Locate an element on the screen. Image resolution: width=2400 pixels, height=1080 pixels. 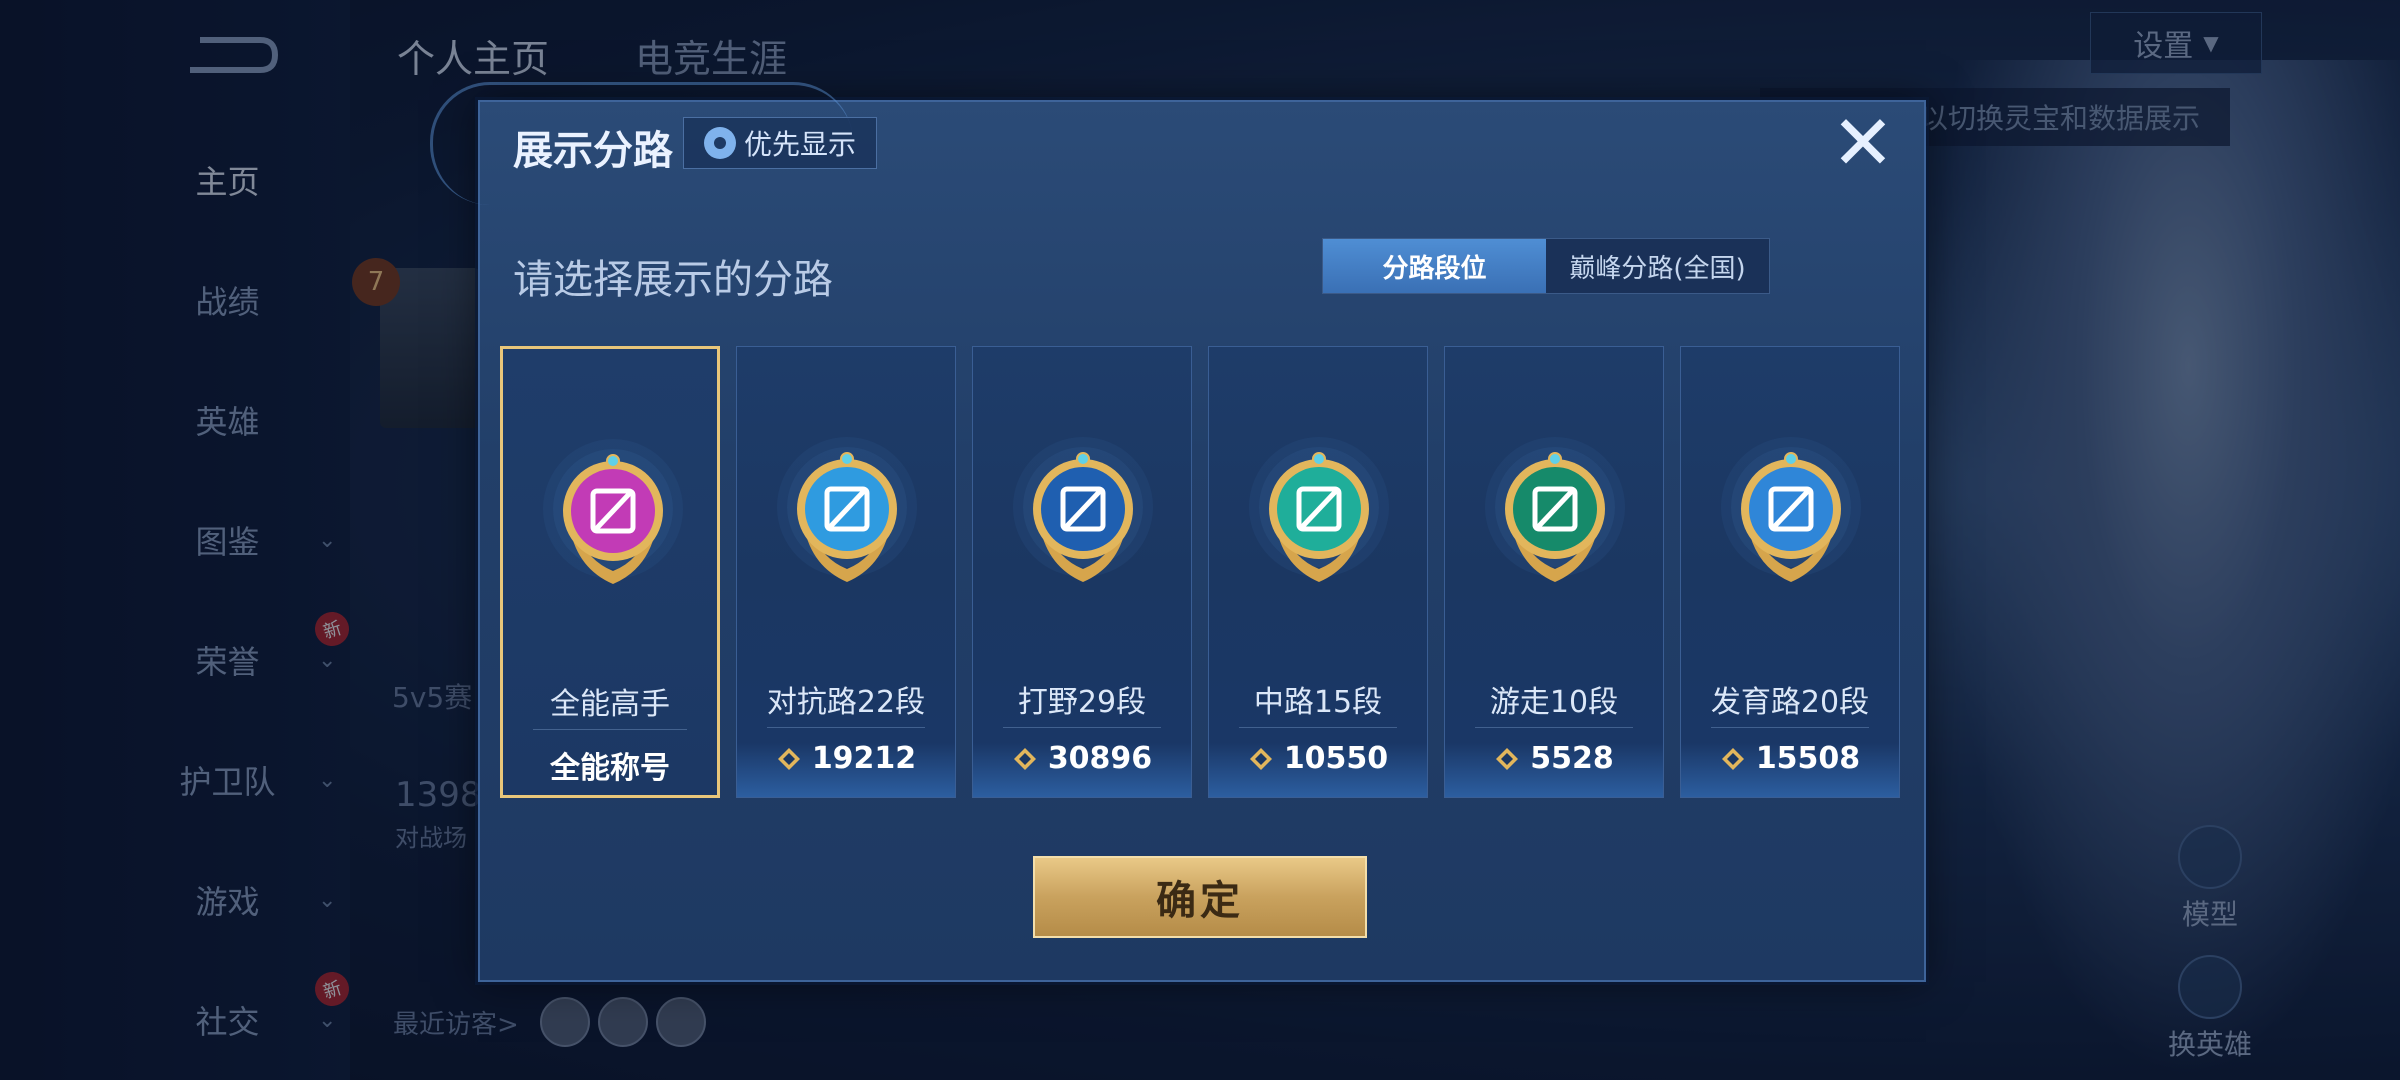
lane-card: 全能高手 全能称号 is located at coordinates (610, 572).